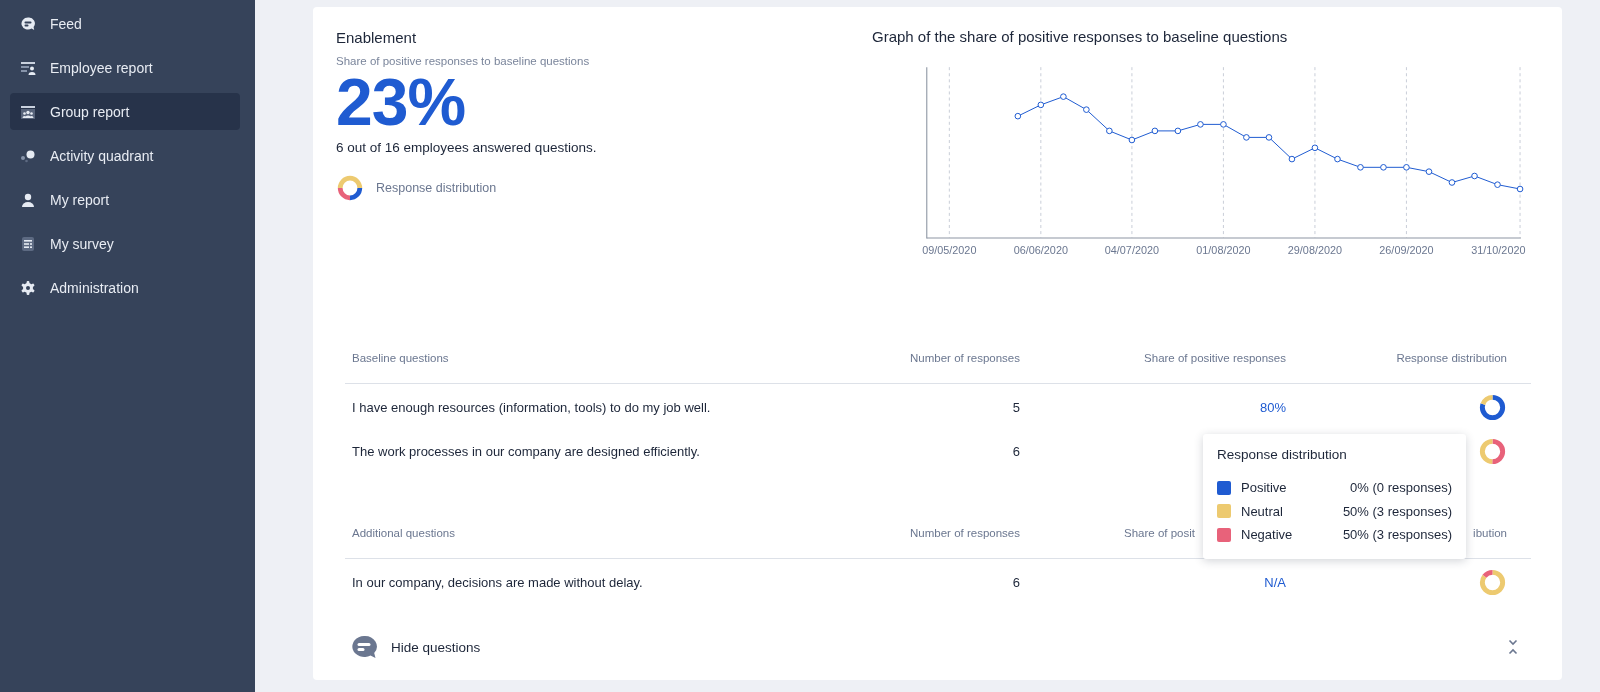  What do you see at coordinates (1264, 488) in the screenshot?
I see `legend-label: Positive` at bounding box center [1264, 488].